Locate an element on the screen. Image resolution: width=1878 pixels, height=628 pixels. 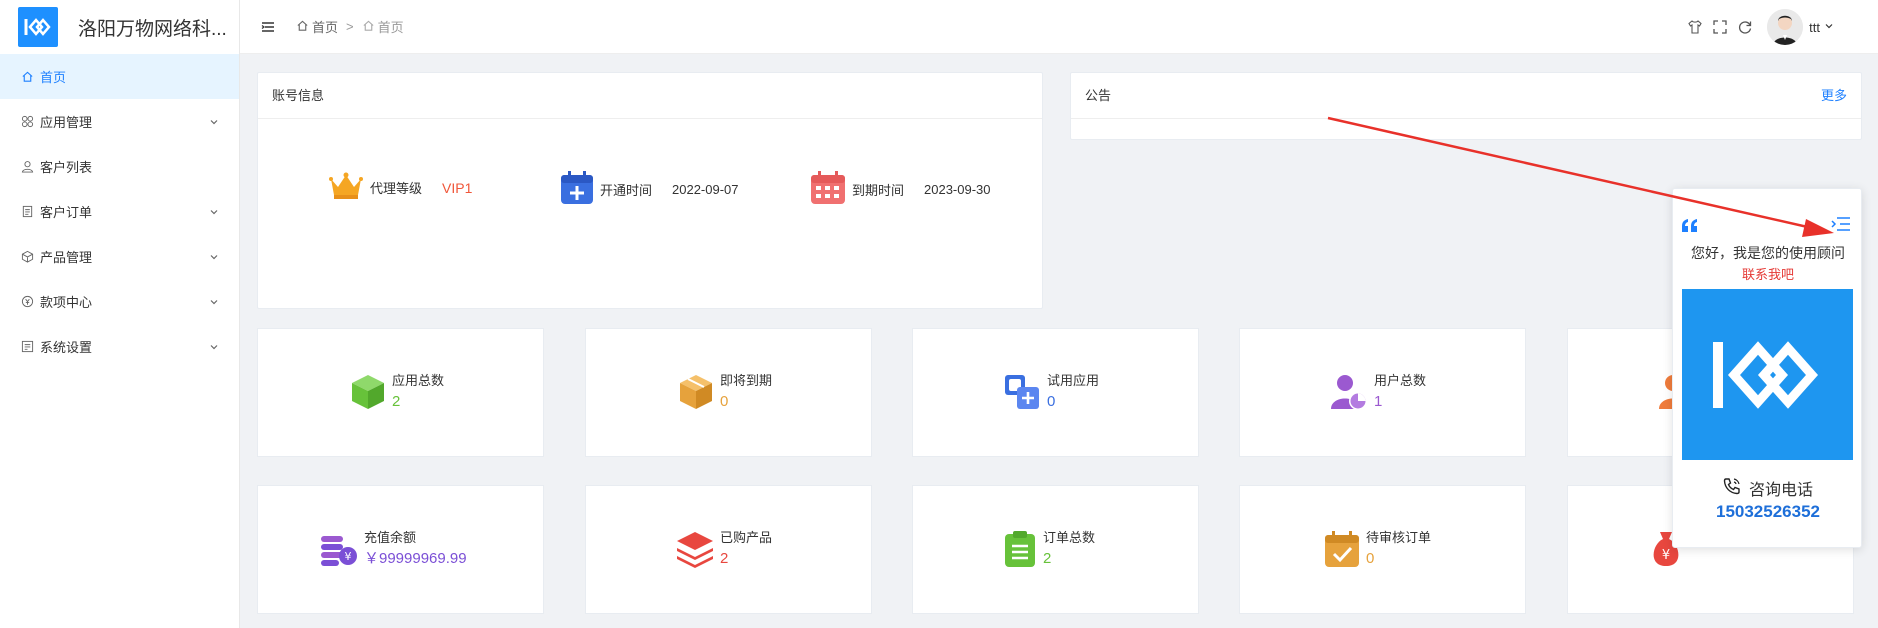
sidebar-item-home: 首页 is located at coordinates (119, 76).